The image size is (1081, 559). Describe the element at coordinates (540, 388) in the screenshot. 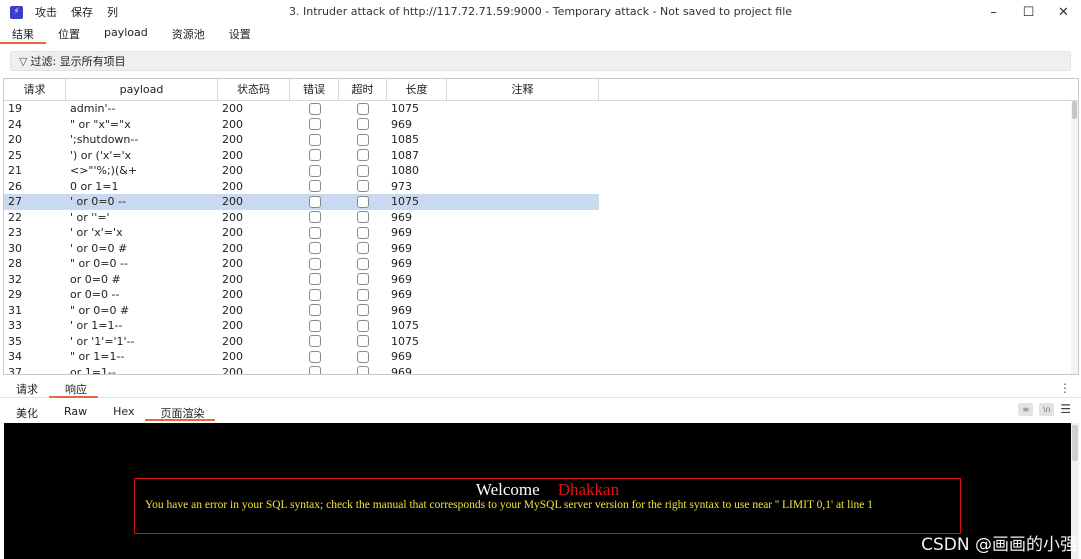

I see `pane-tabs: 请求 响应 ⋮` at that location.